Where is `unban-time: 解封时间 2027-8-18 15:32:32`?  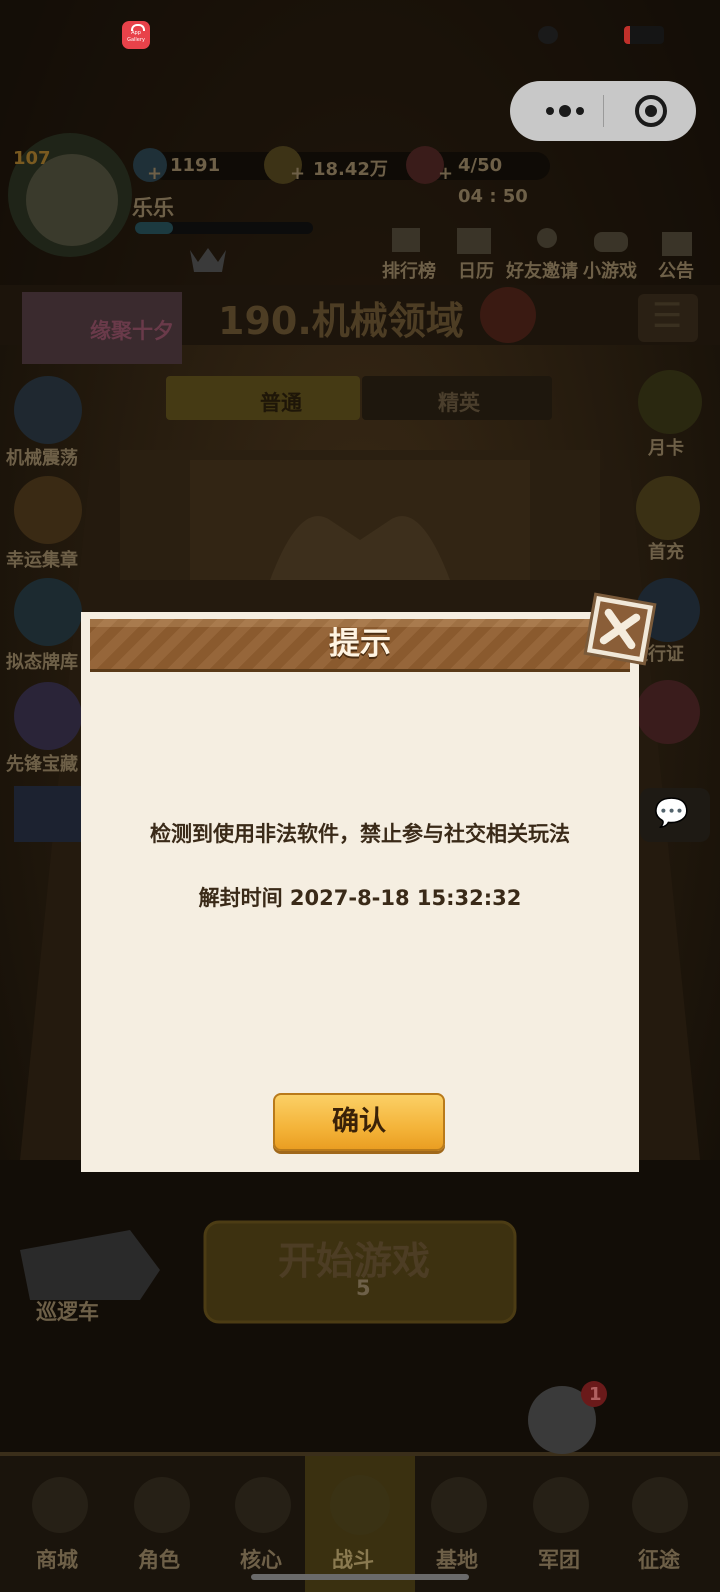 unban-time: 解封时间 2027-8-18 15:32:32 is located at coordinates (360, 898).